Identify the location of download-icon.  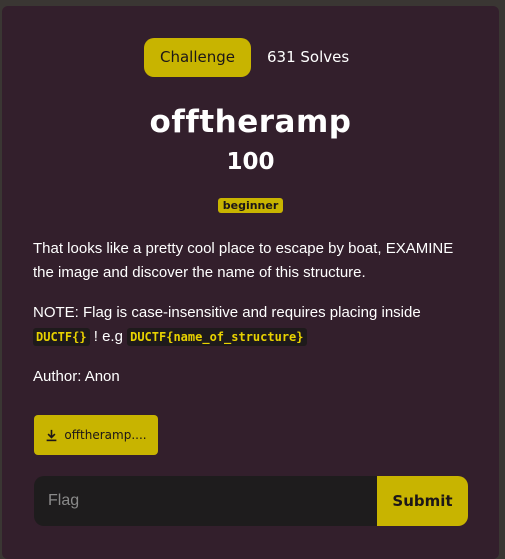
(52, 435).